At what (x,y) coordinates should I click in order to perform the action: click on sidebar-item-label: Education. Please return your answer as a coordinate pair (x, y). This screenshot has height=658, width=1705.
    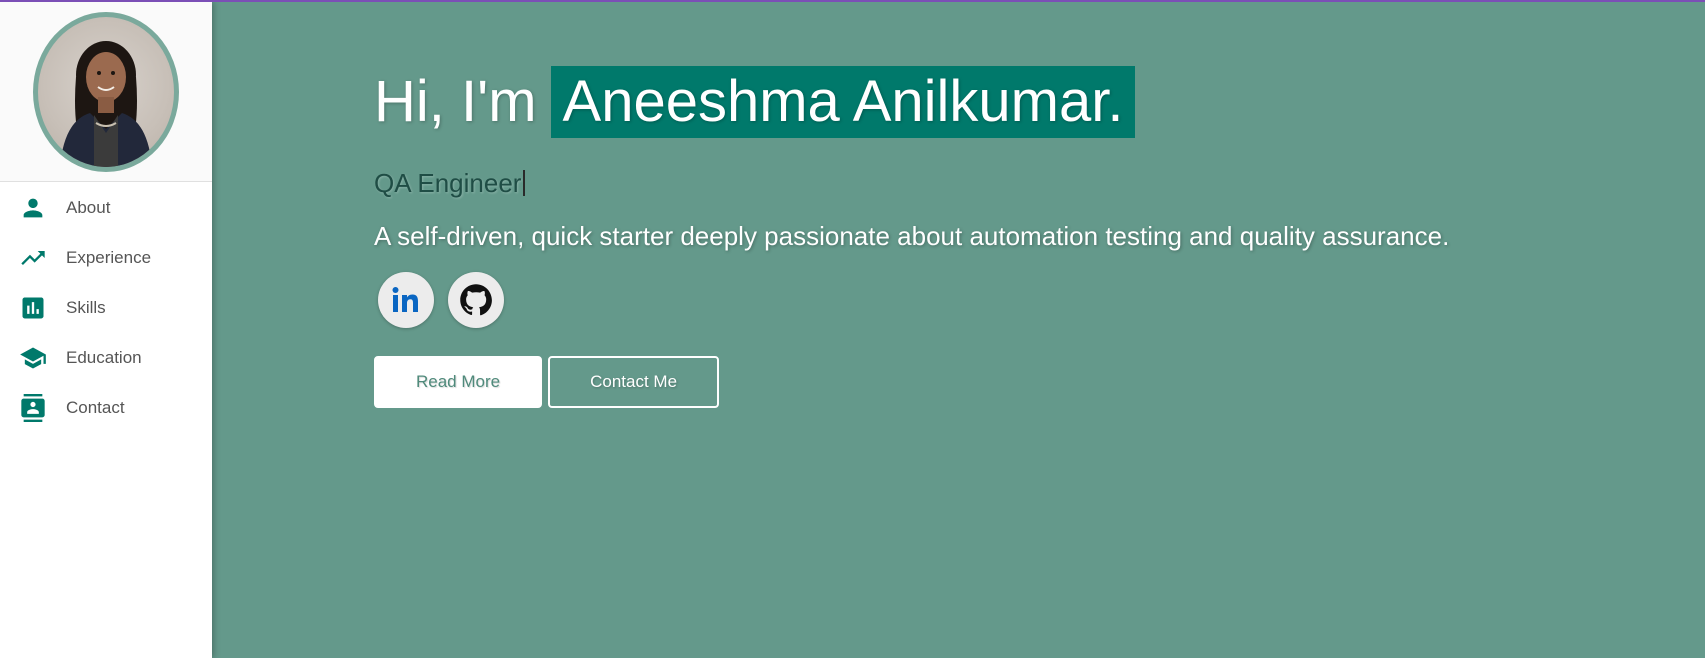
    Looking at the image, I should click on (104, 357).